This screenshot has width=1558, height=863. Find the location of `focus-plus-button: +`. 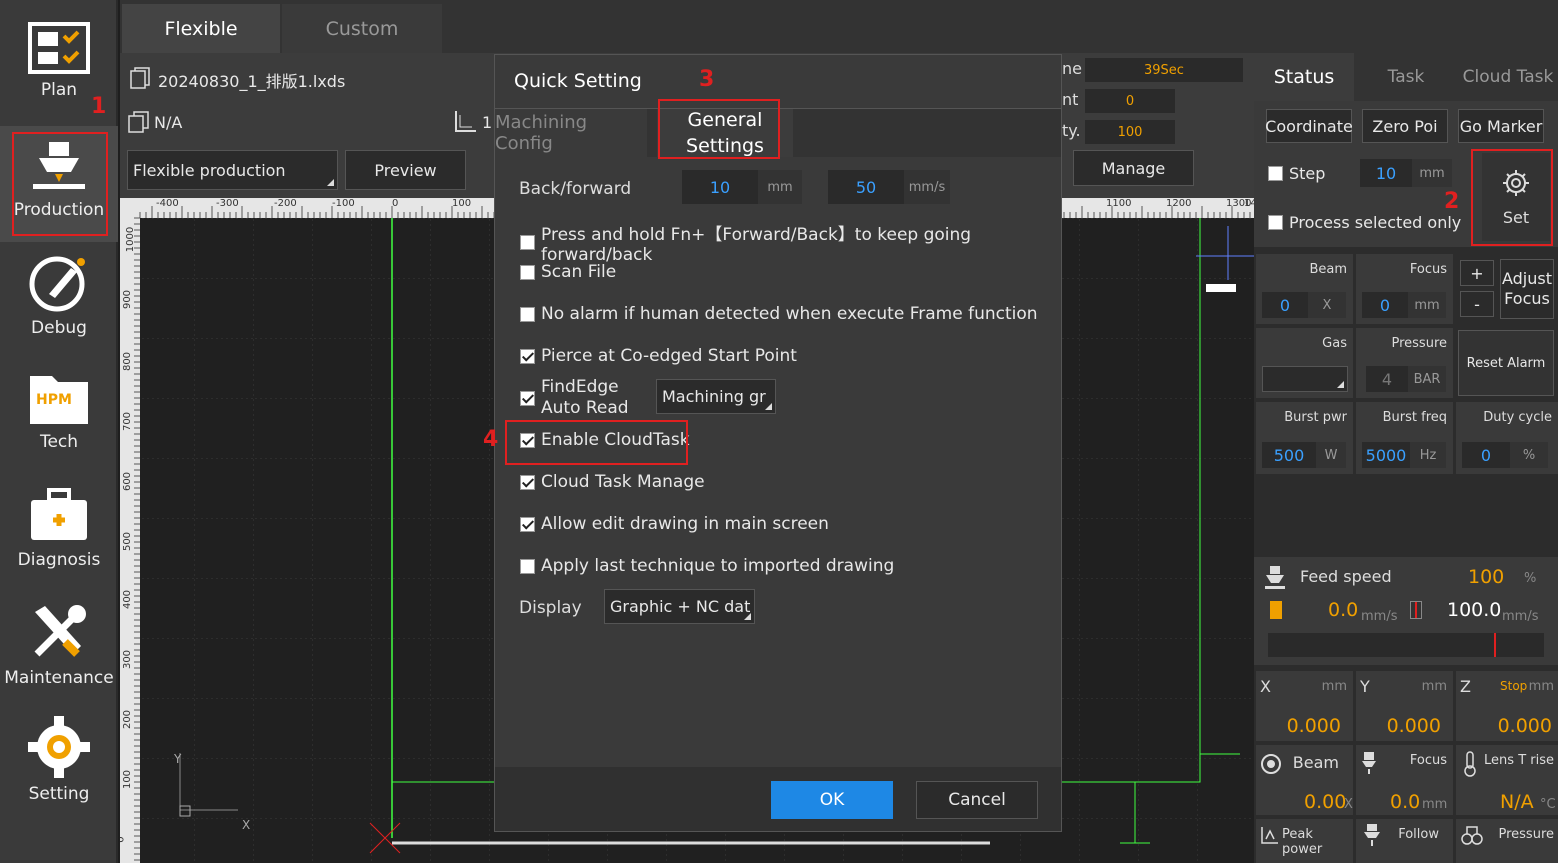

focus-plus-button: + is located at coordinates (1477, 273).